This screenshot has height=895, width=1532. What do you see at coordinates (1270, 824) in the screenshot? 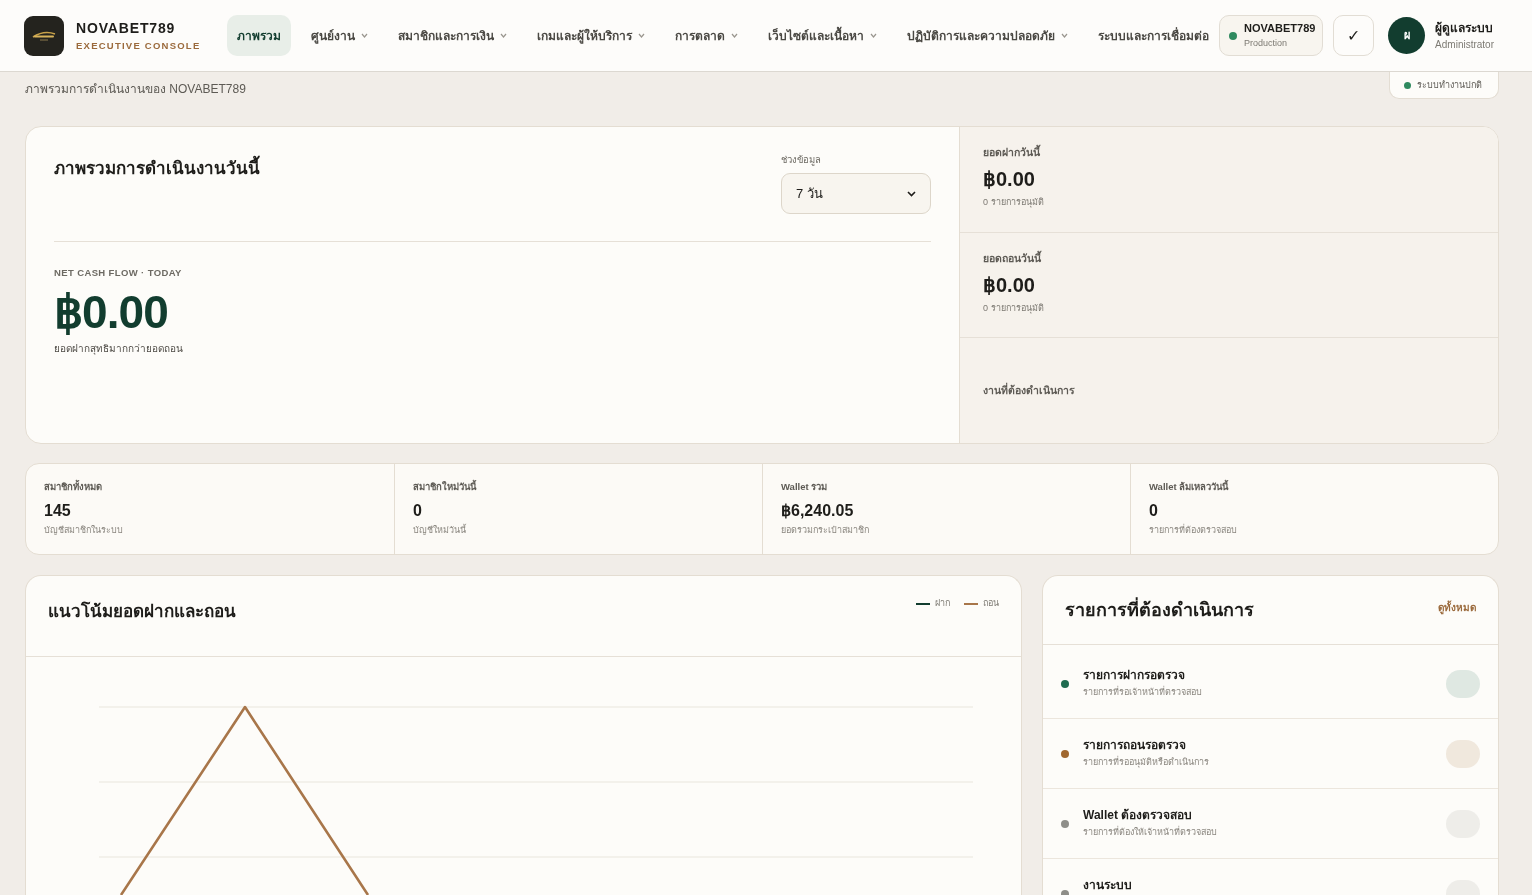
I see `task-row: Wallet ต้องตรวจสอบ รายการที่ต้องให้เจ้าหน้าที่ตรวจสอบ` at bounding box center [1270, 824].